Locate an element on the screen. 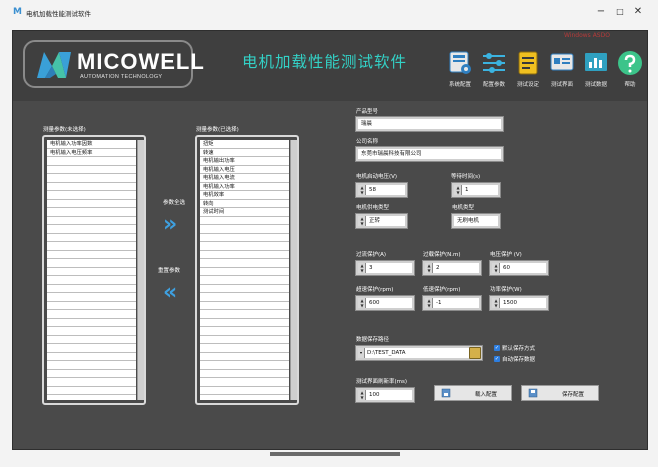 The height and width of the screenshot is (467, 658). move-left-arrow-icon: « is located at coordinates (170, 293).